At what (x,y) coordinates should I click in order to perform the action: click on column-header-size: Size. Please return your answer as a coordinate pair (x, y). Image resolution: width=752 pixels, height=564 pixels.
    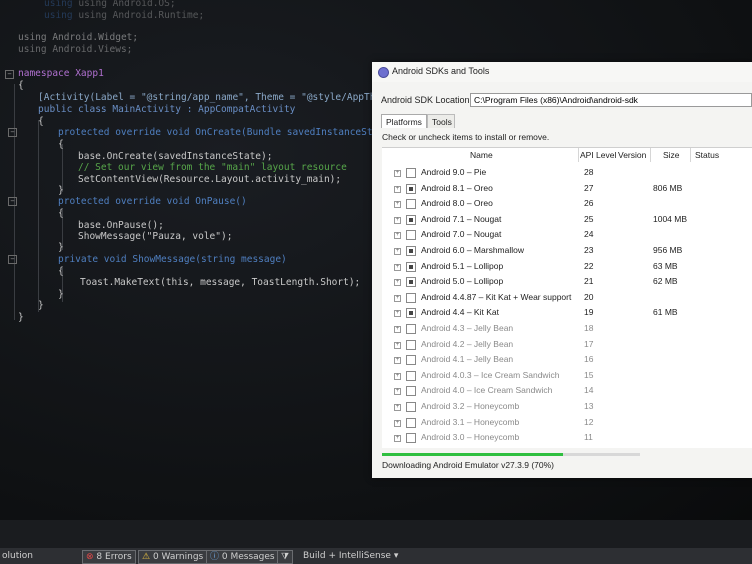
    Looking at the image, I should click on (671, 155).